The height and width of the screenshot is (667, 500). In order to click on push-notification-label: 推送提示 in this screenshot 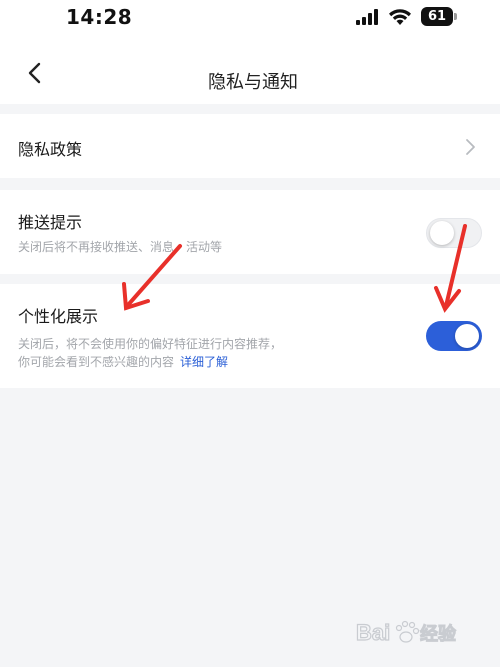, I will do `click(50, 222)`.